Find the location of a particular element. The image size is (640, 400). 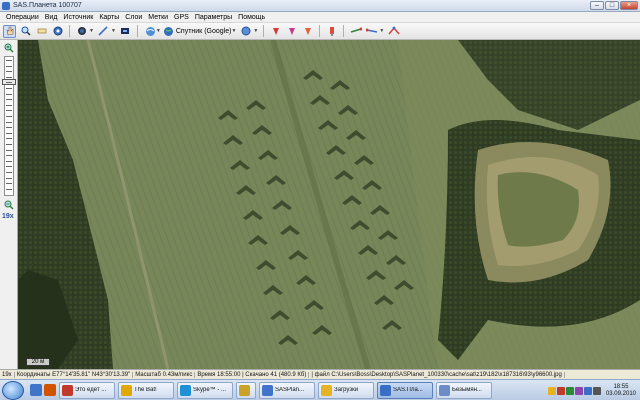

layers-button is located at coordinates (245, 31).